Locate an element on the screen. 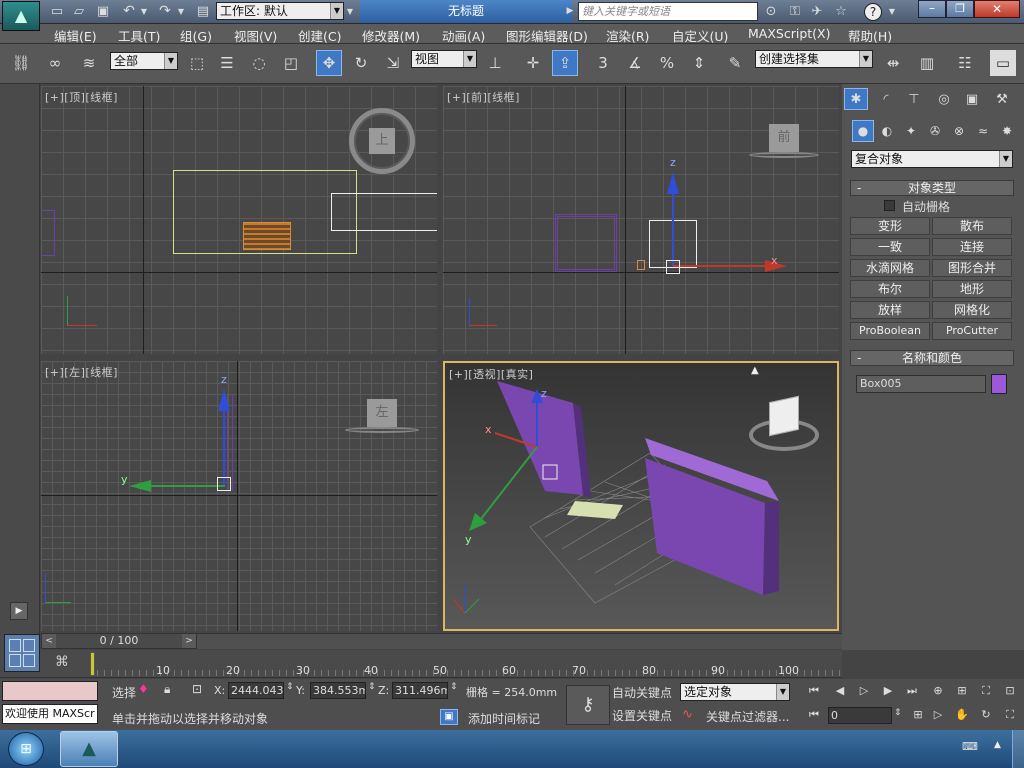  viewcube-front: 前 is located at coordinates (784, 142).